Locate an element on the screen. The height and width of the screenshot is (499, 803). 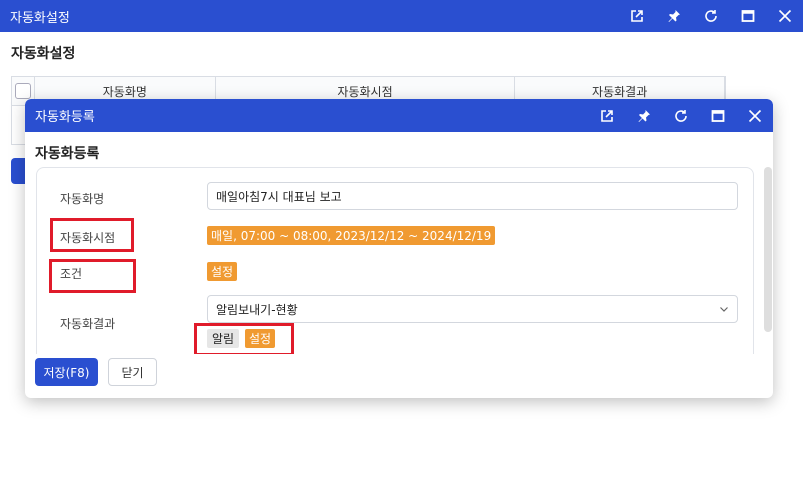
close-window-button is located at coordinates (784, 16).